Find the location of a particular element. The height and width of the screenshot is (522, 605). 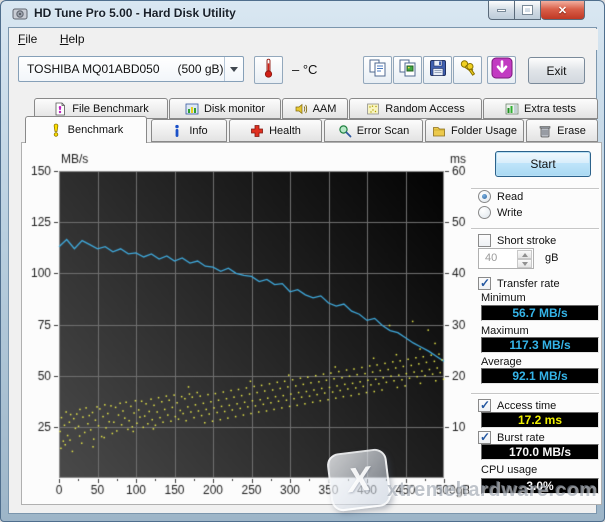

error-scan-icon is located at coordinates (345, 131).